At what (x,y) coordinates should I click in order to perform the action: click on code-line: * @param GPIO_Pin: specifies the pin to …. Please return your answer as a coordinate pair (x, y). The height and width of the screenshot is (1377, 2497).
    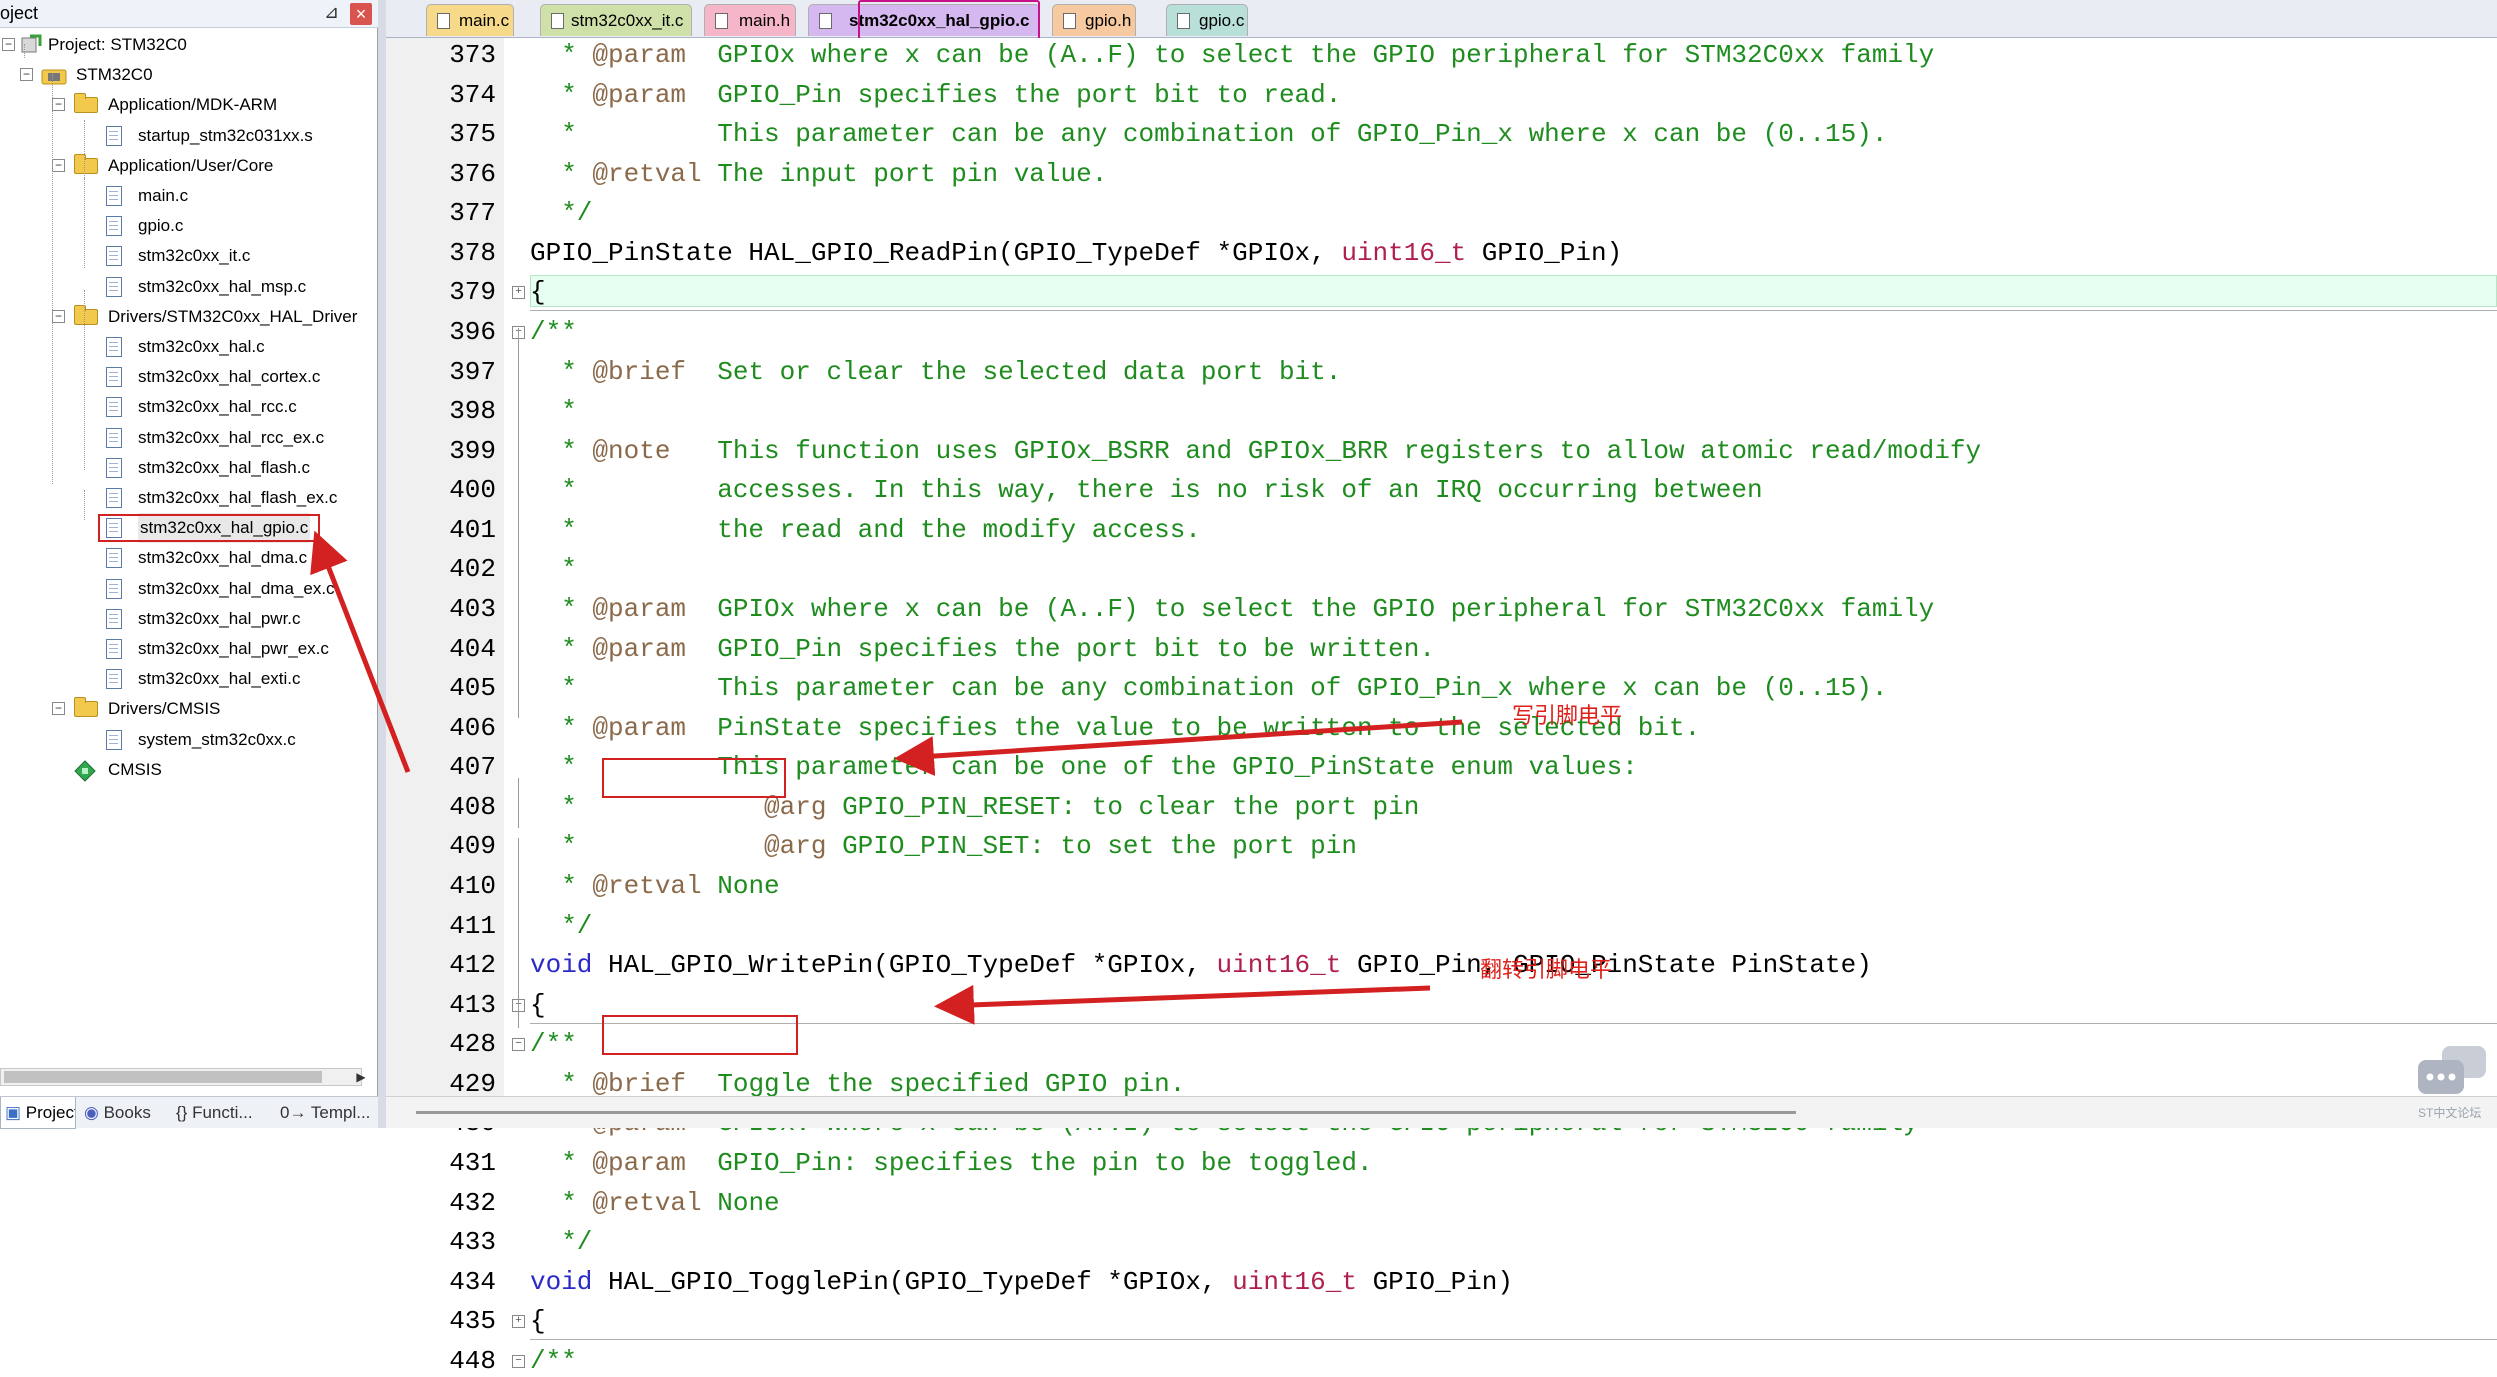
    Looking at the image, I should click on (951, 1163).